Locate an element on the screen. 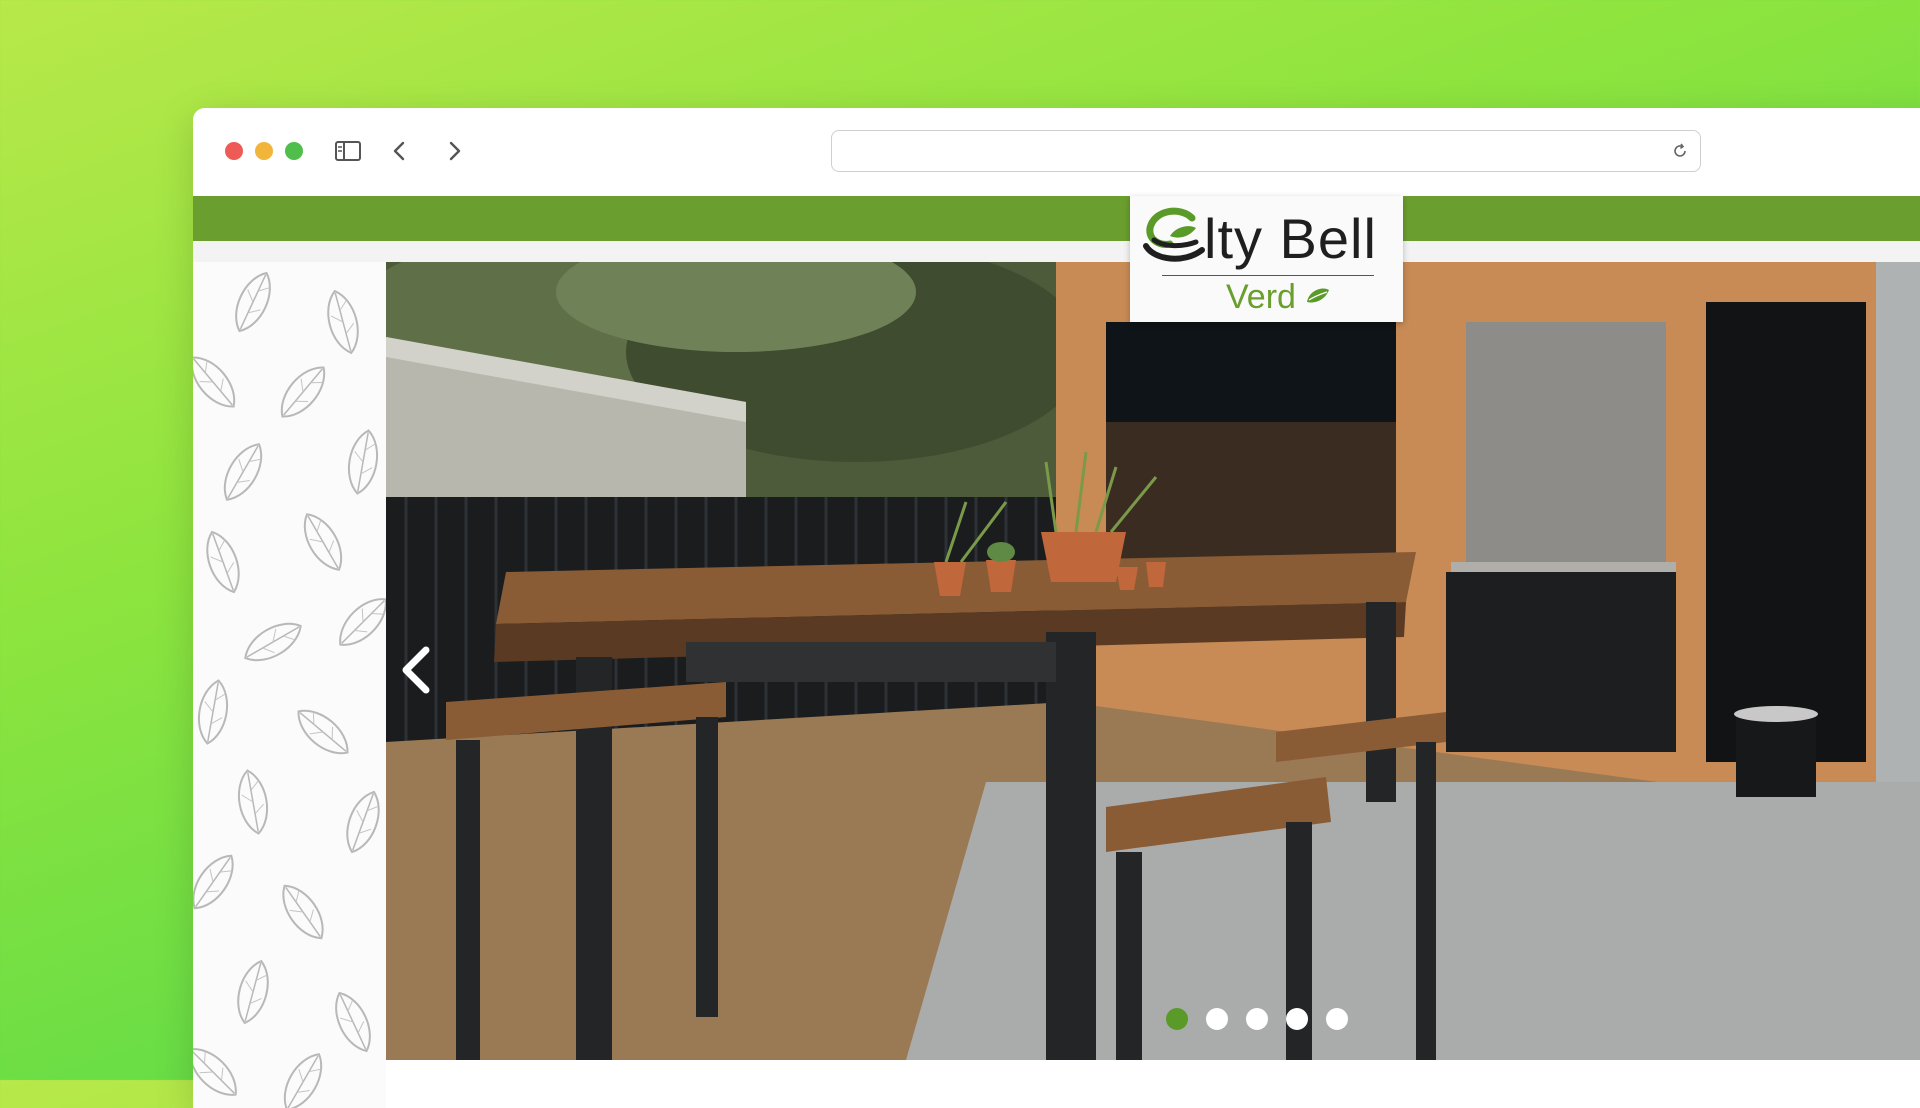  reload-icon is located at coordinates (1680, 151).